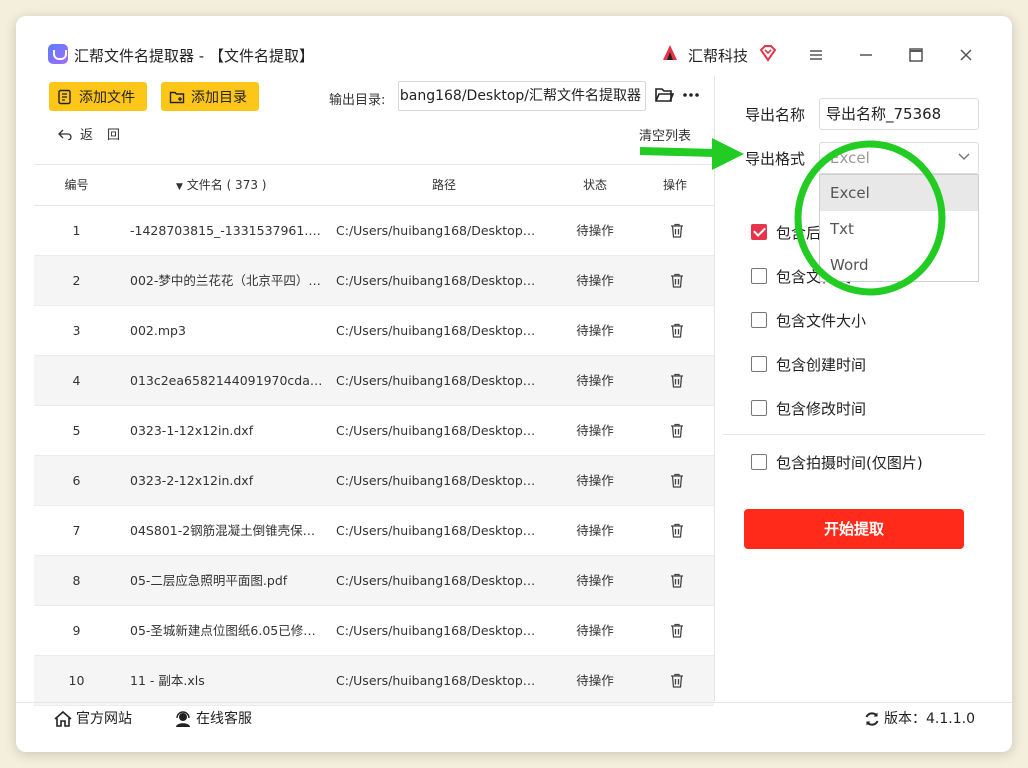  I want to click on row-no: 7, so click(76, 530).